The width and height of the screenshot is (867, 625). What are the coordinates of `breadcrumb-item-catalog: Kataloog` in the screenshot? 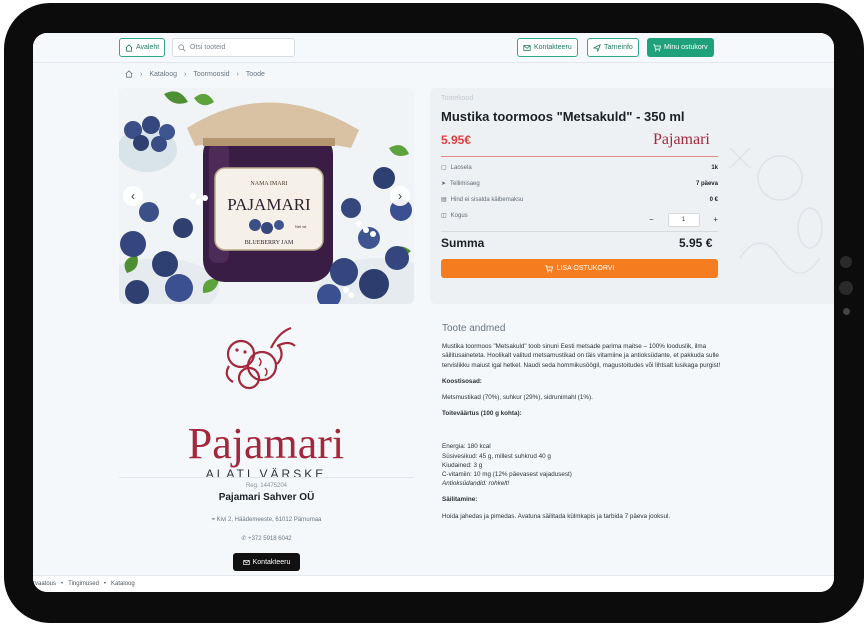 It's located at (163, 74).